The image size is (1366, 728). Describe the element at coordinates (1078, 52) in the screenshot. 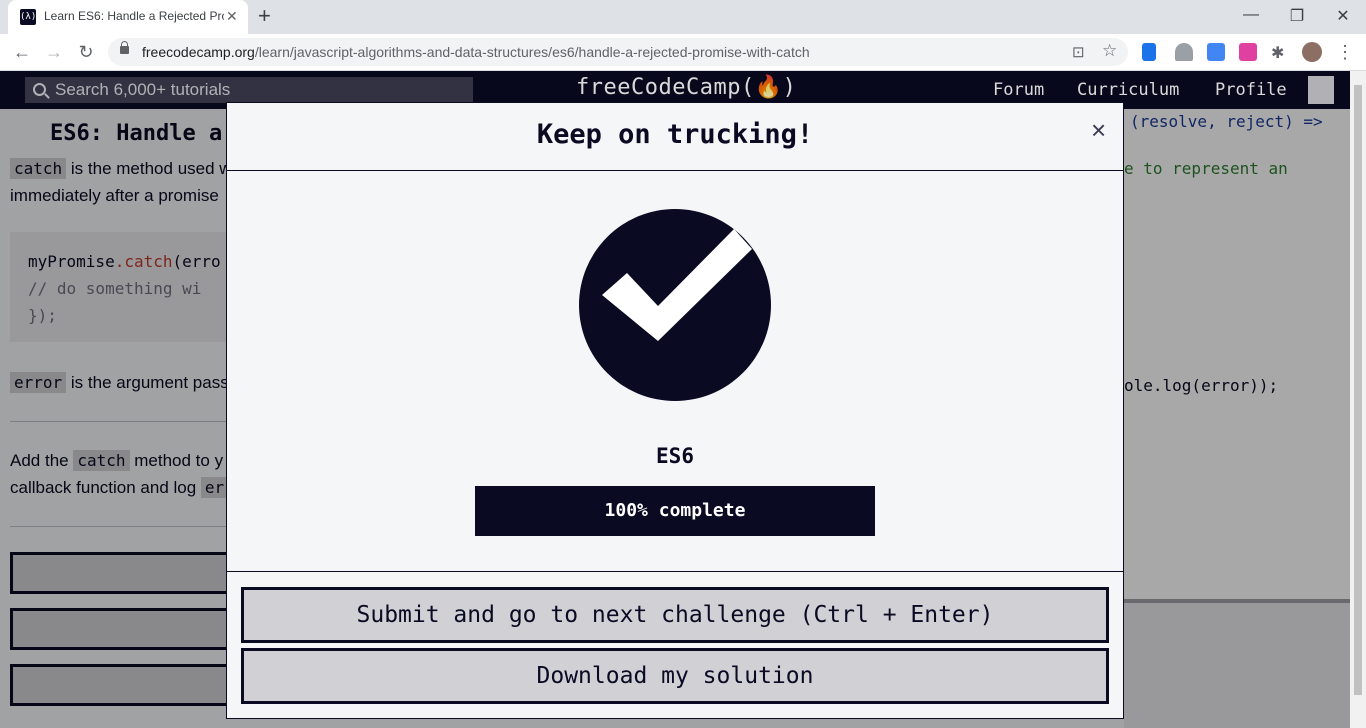

I see `translate-icon: ⊡` at that location.